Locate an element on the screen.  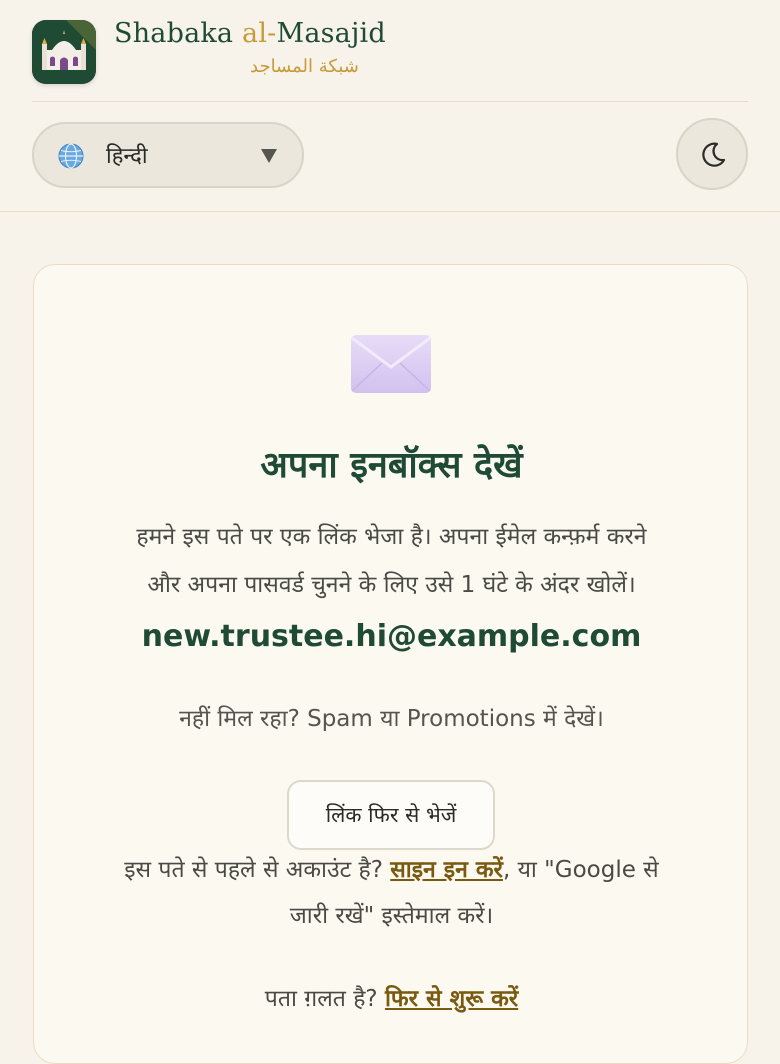
language-select: हिन्दी is located at coordinates (168, 155).